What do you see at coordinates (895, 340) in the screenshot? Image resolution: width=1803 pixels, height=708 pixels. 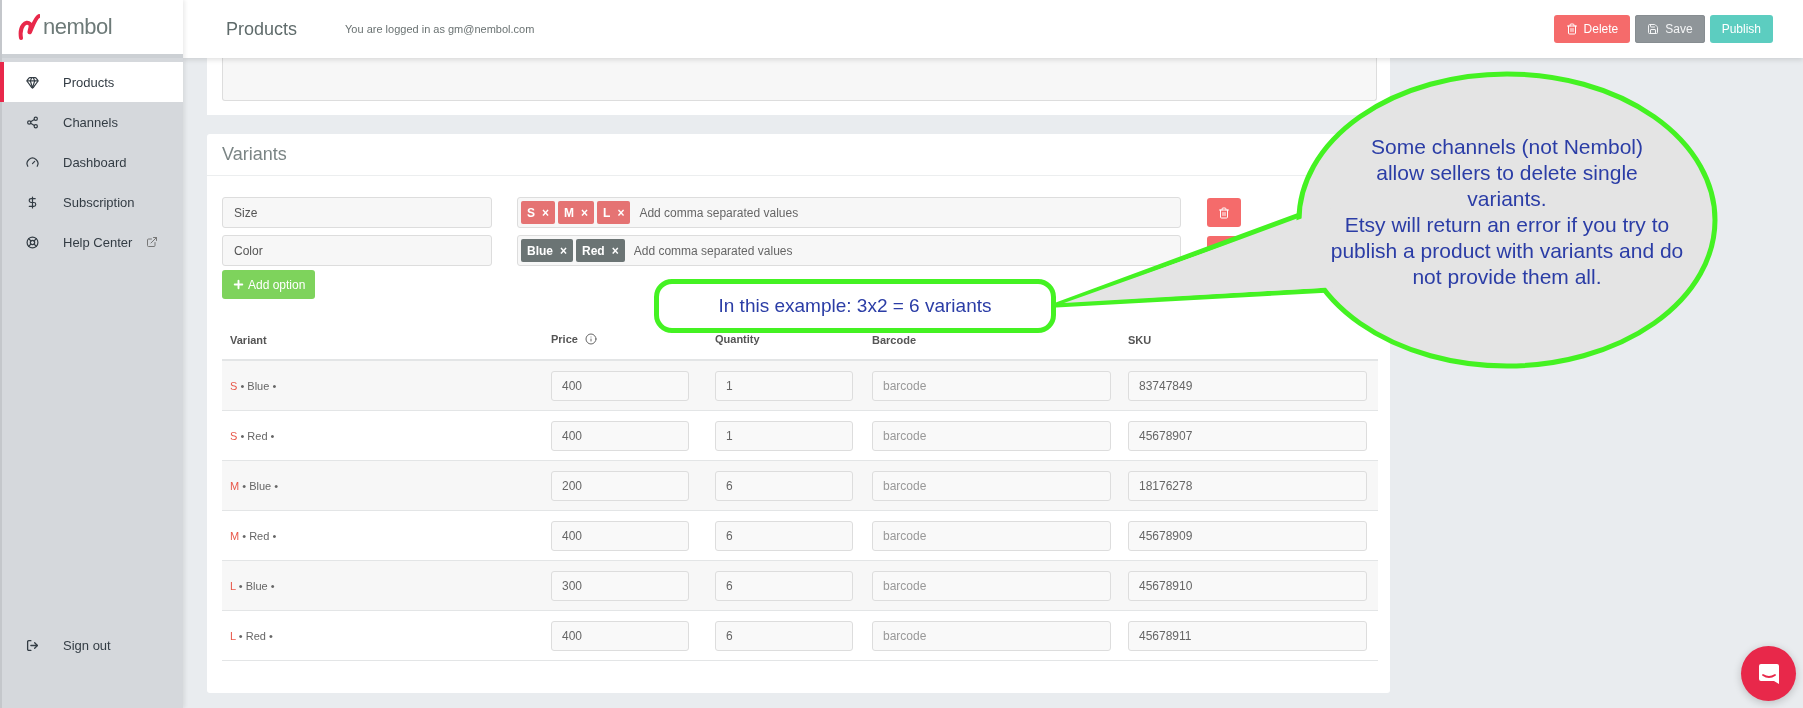 I see `column-header: Barcode` at bounding box center [895, 340].